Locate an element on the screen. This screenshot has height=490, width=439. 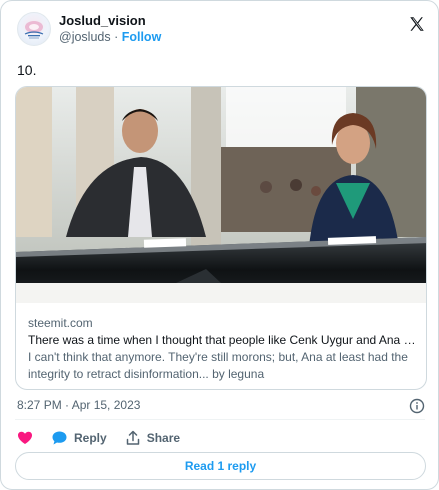
avatar is located at coordinates (34, 29).